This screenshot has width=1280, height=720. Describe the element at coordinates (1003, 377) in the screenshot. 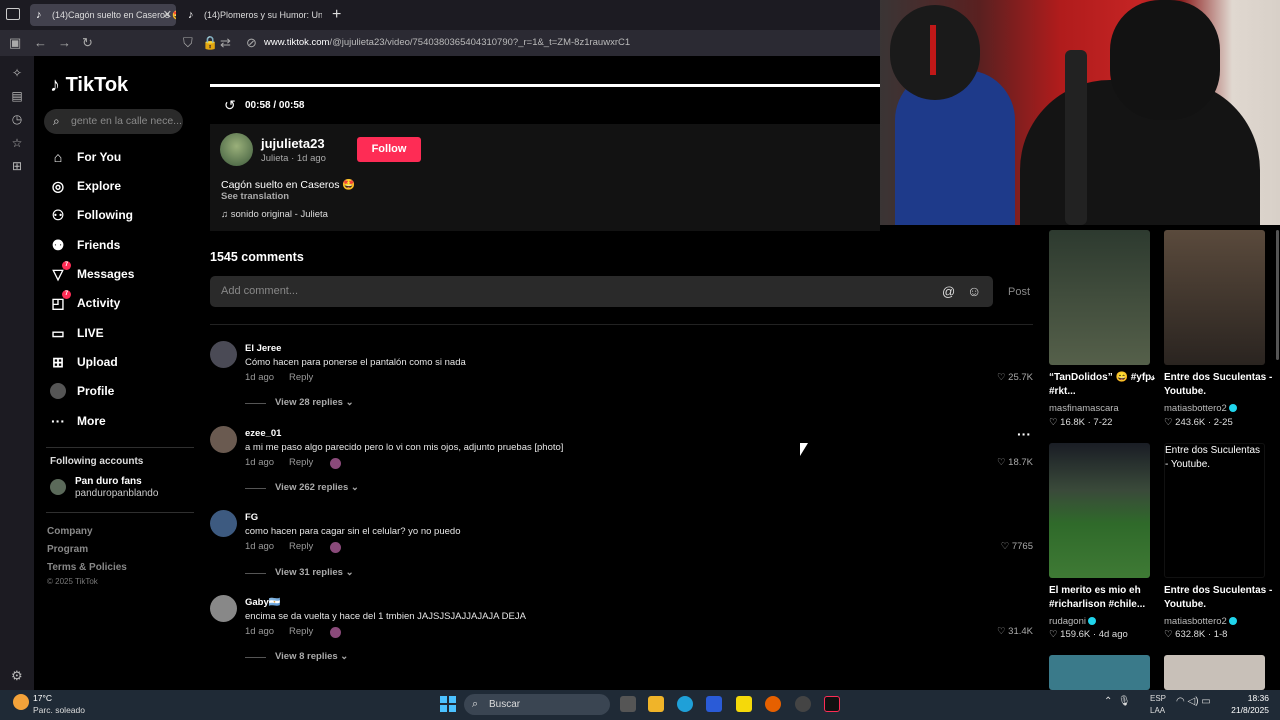

I see `comment-likes: ♡ 25.7K` at that location.